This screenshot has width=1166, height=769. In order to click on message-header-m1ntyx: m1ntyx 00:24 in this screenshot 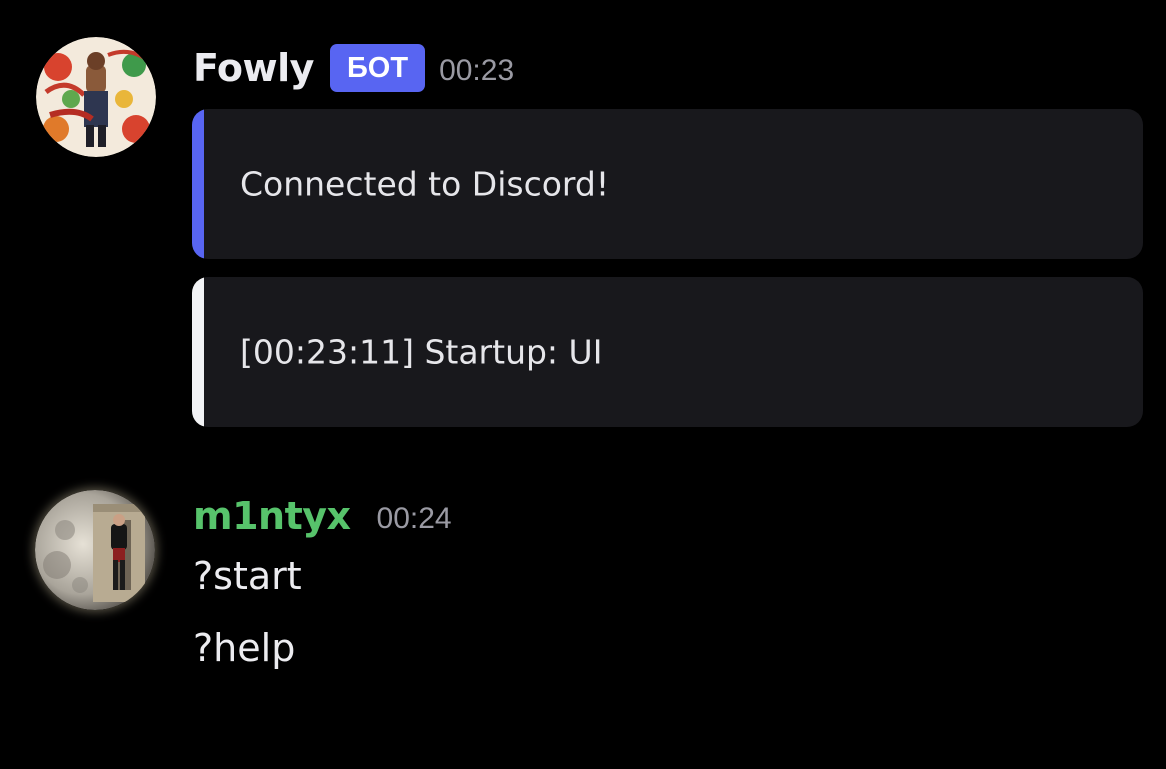, I will do `click(322, 516)`.